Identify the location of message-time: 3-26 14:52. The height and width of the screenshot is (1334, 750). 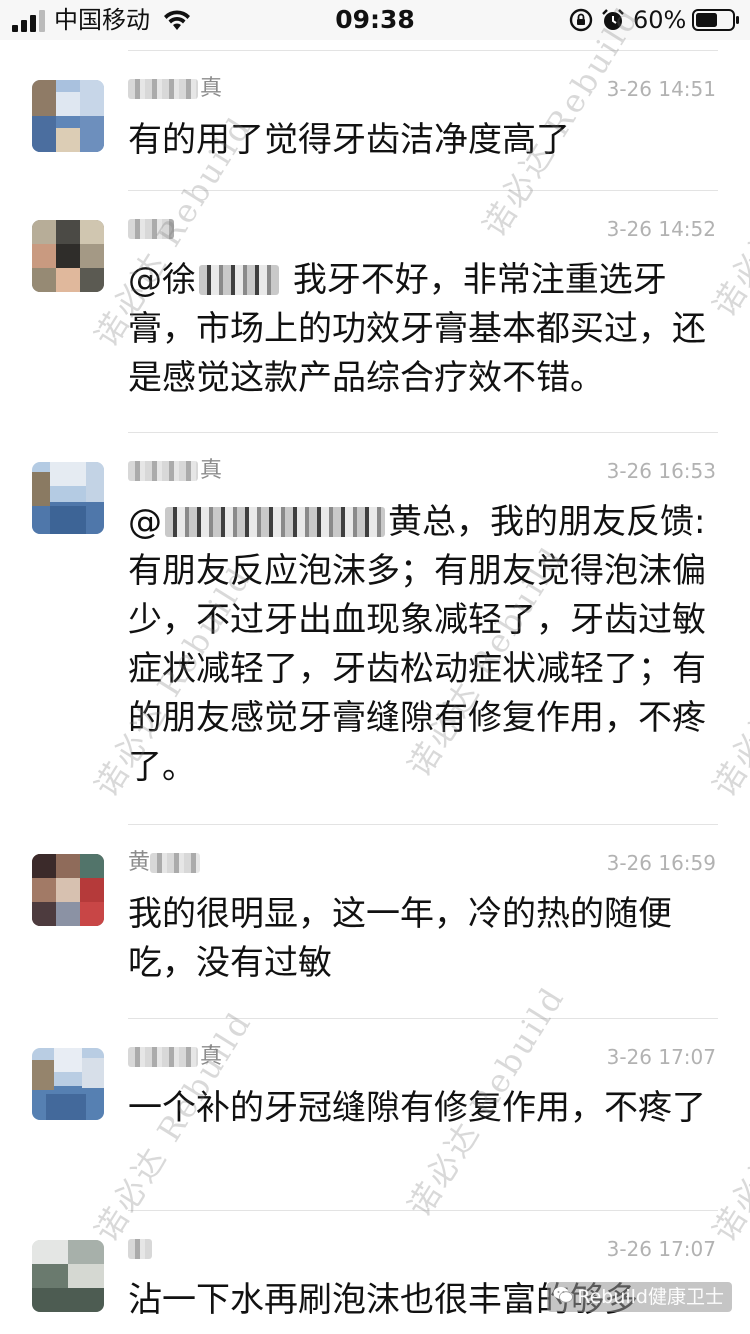
(661, 229).